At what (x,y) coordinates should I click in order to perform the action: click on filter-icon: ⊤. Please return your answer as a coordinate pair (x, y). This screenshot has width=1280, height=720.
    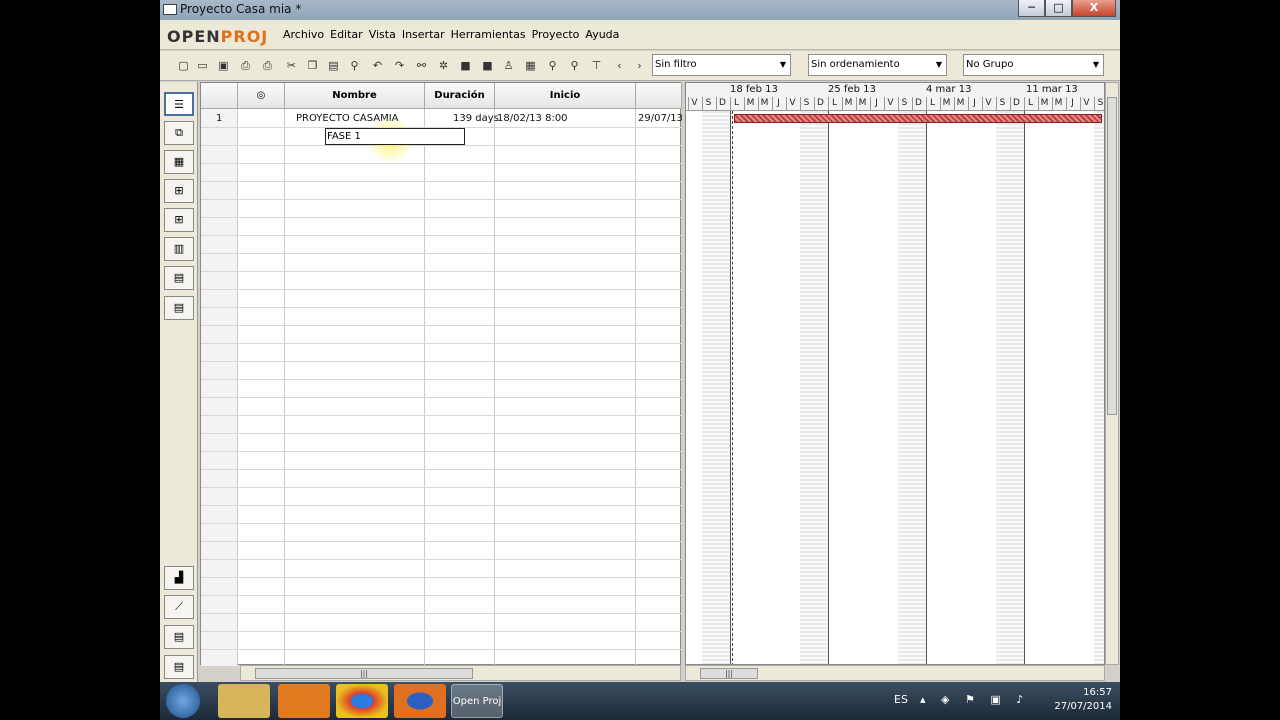
    Looking at the image, I should click on (596, 65).